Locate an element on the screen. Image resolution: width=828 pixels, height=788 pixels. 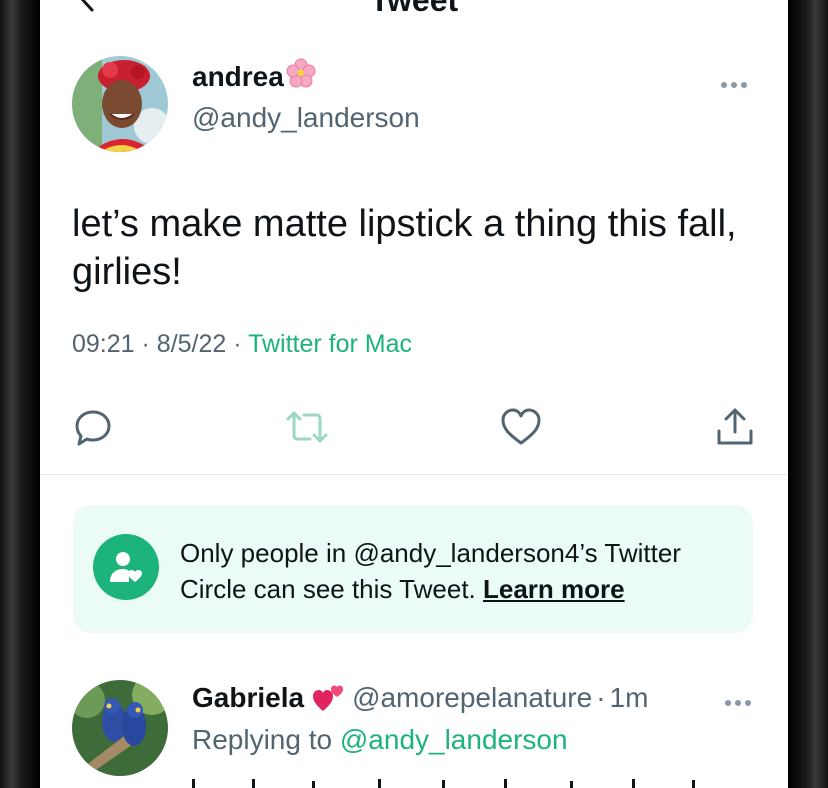
circle-people-icon is located at coordinates (126, 567).